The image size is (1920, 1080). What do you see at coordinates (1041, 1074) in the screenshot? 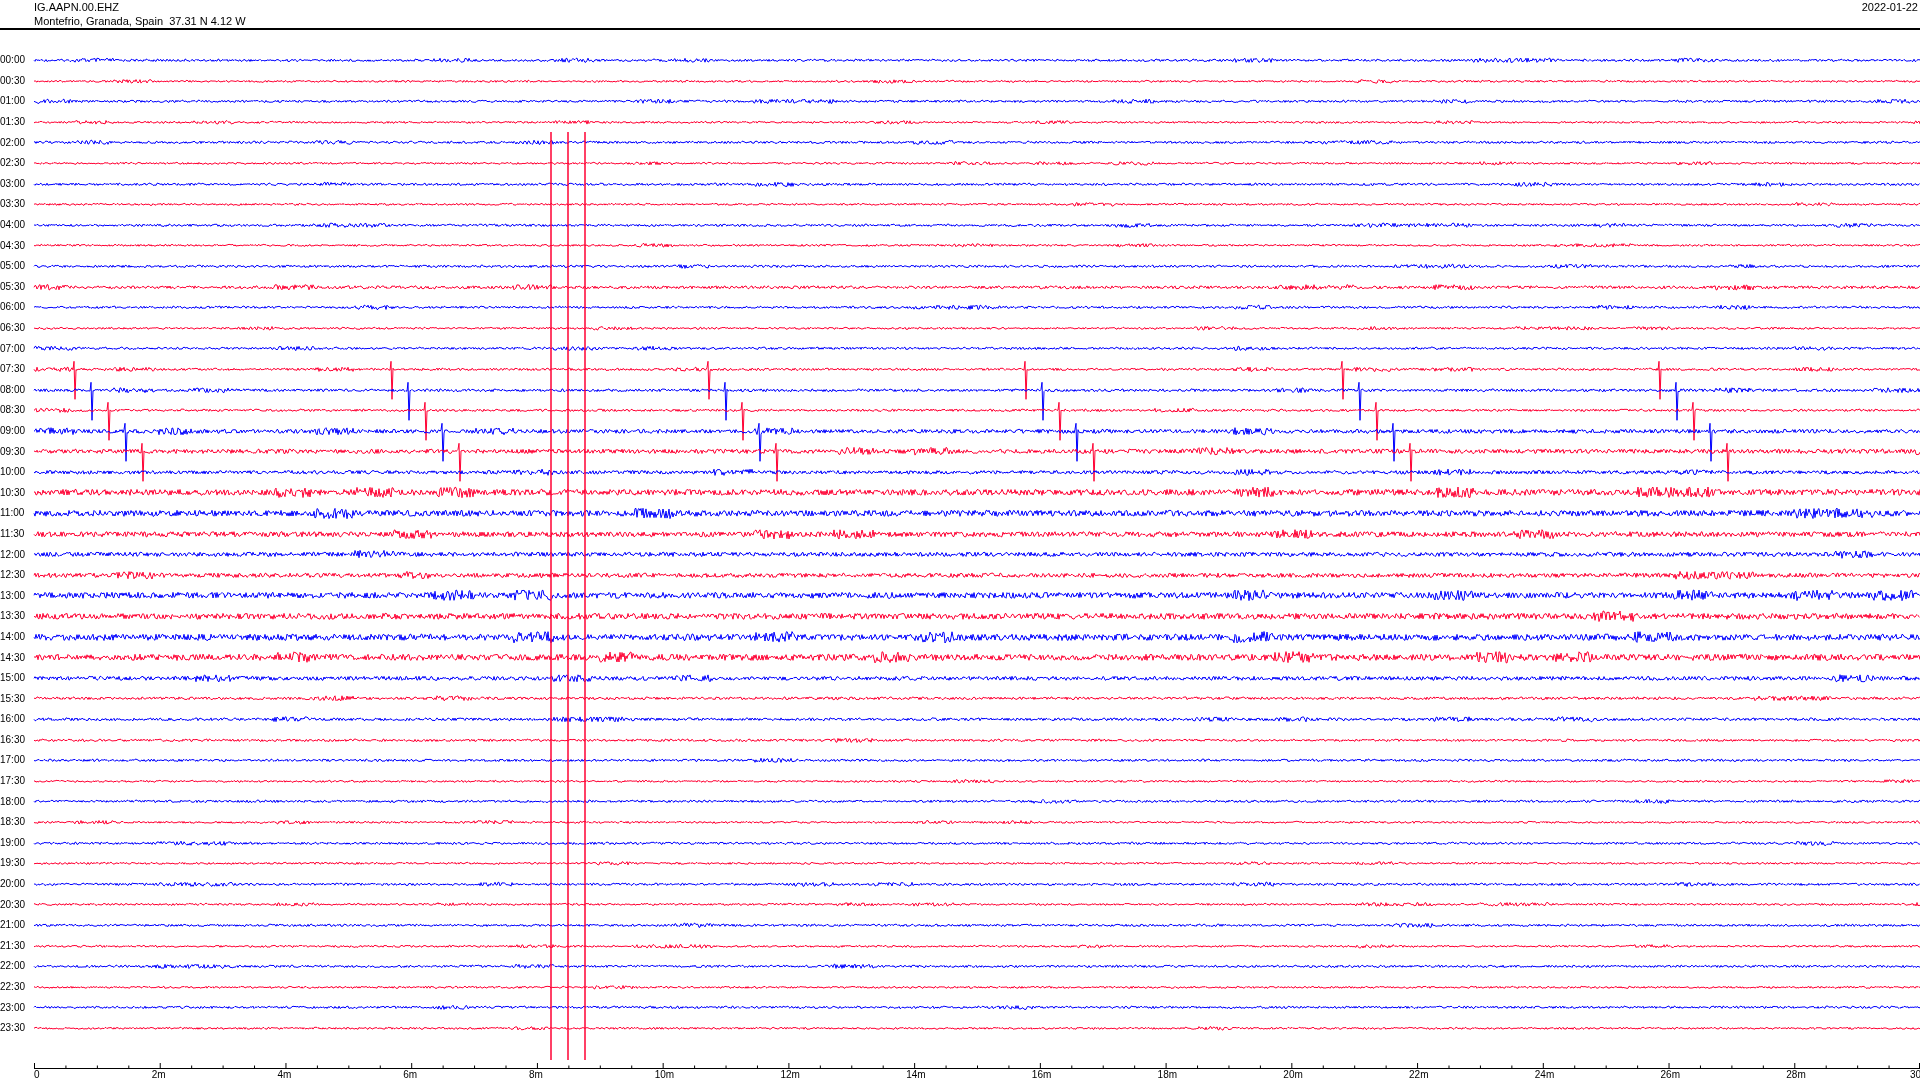
I see `axis-label: 16m` at bounding box center [1041, 1074].